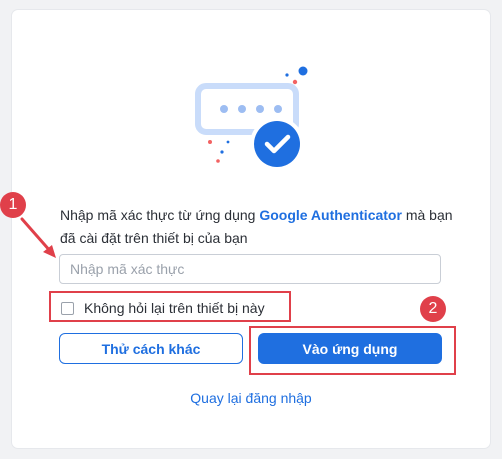 The height and width of the screenshot is (459, 502). What do you see at coordinates (13, 205) in the screenshot?
I see `annotation-badge-1: 1` at bounding box center [13, 205].